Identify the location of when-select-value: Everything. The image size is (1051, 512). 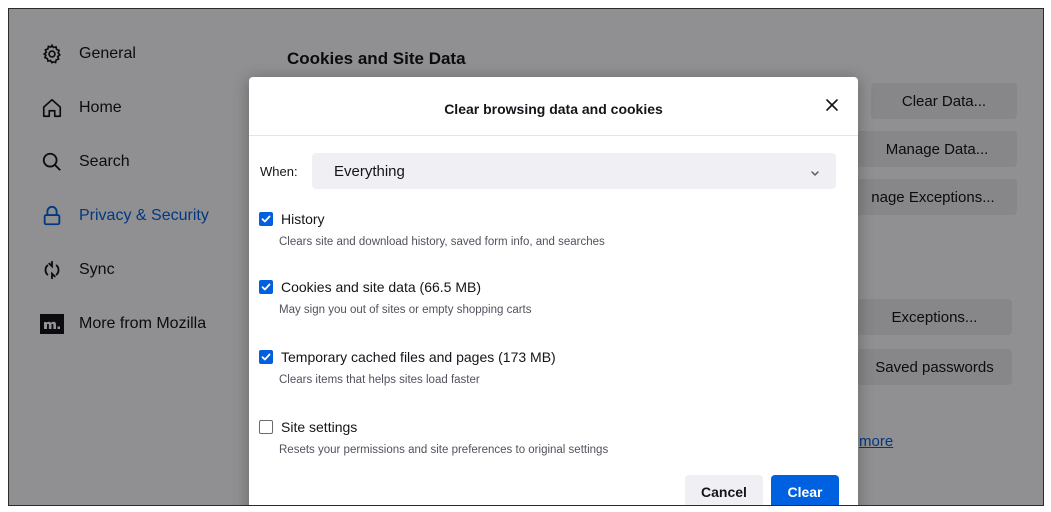
(369, 171).